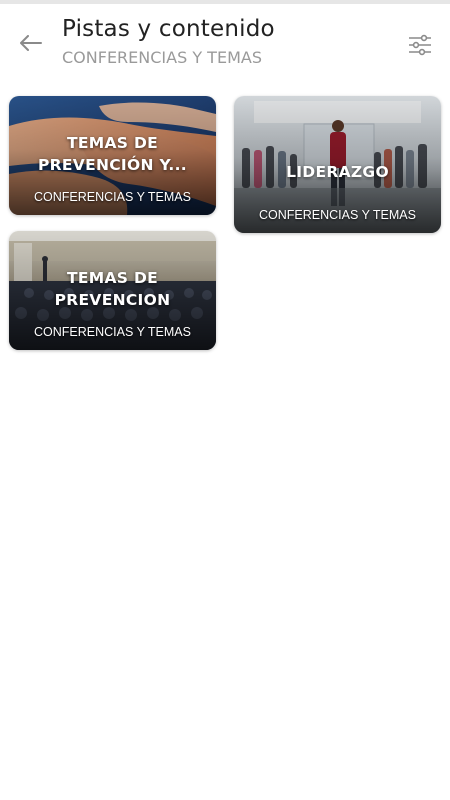  I want to click on content-card-liderazgo: LIDERAZGO CONFERENCIAS Y TEMAS, so click(337, 164).